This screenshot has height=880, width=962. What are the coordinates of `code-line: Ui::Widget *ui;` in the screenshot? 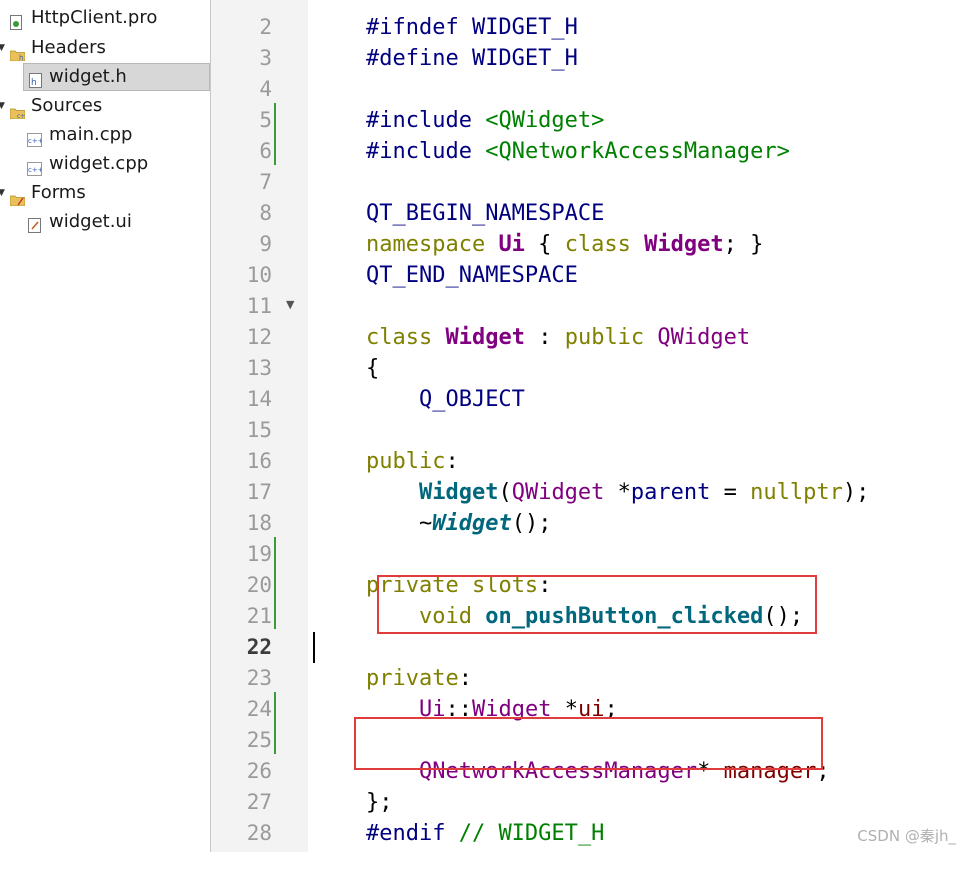 It's located at (518, 709).